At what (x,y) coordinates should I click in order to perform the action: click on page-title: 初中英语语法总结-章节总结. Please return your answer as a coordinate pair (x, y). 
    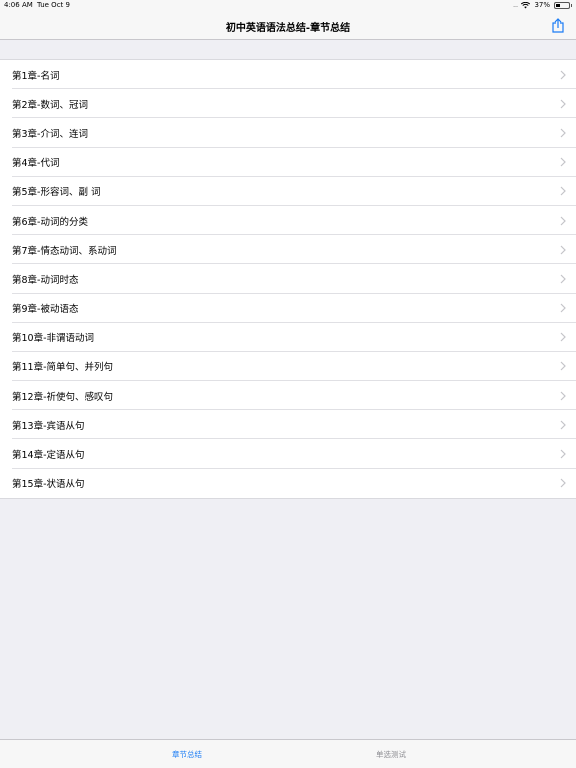
    Looking at the image, I should click on (288, 28).